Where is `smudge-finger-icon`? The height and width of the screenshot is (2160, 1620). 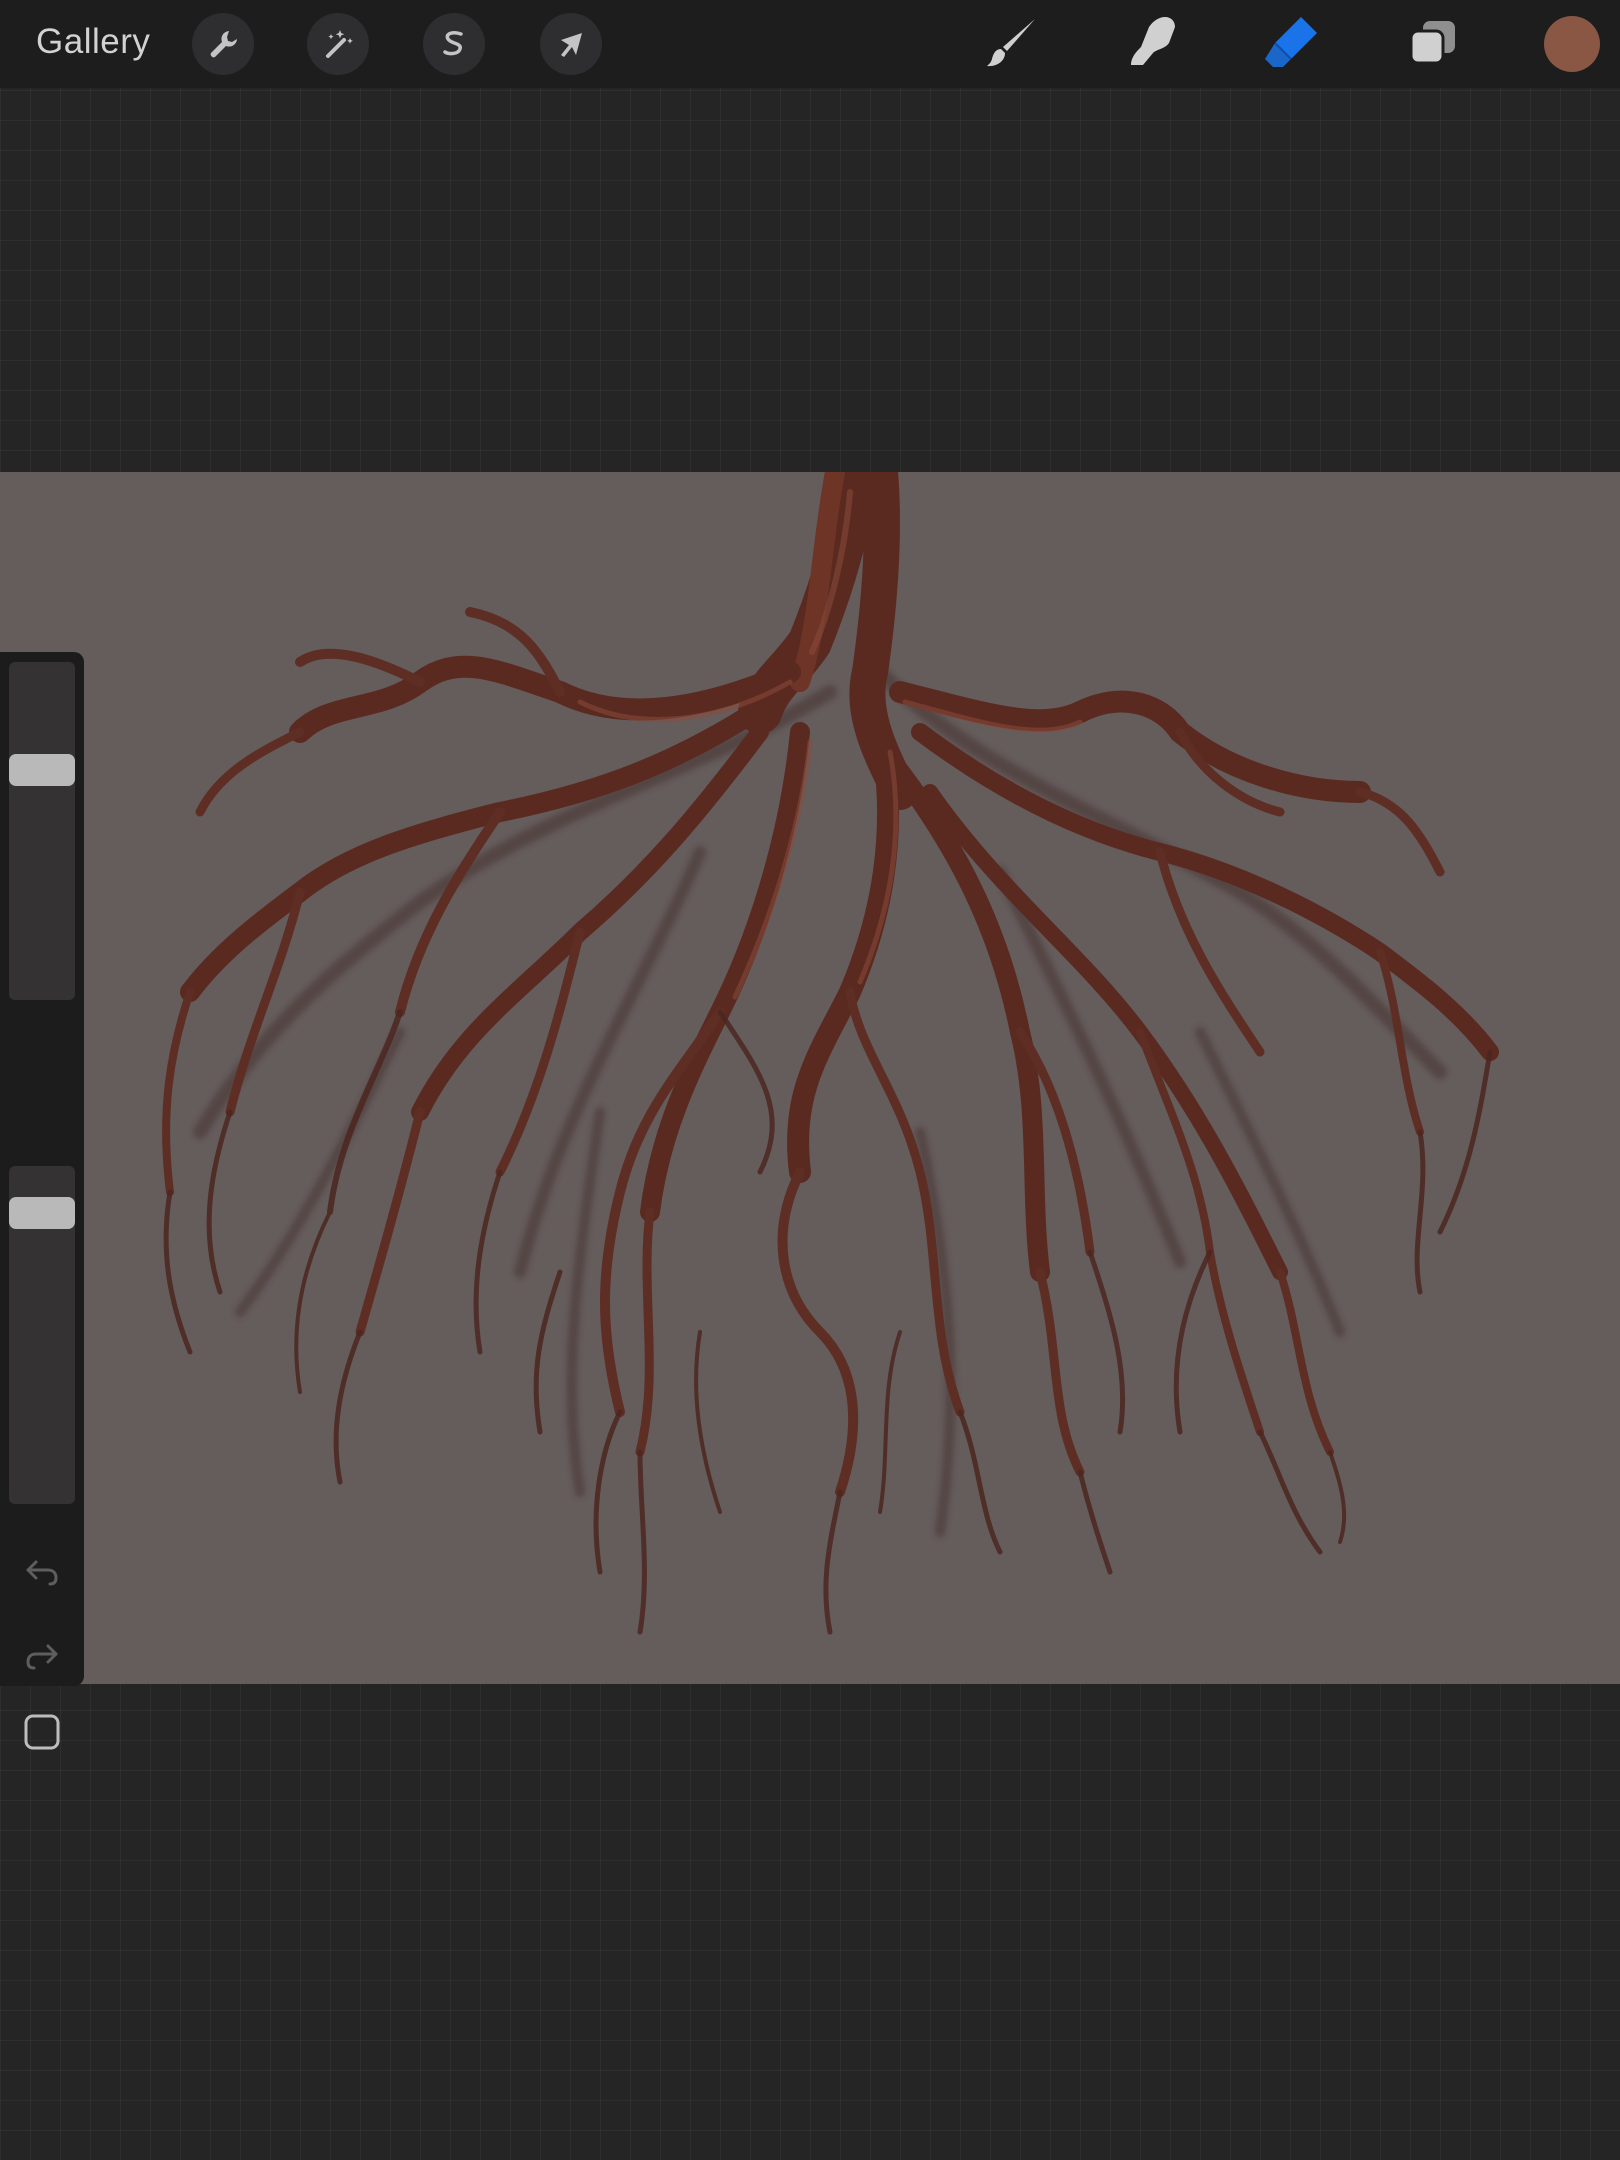
smudge-finger-icon is located at coordinates (1153, 41).